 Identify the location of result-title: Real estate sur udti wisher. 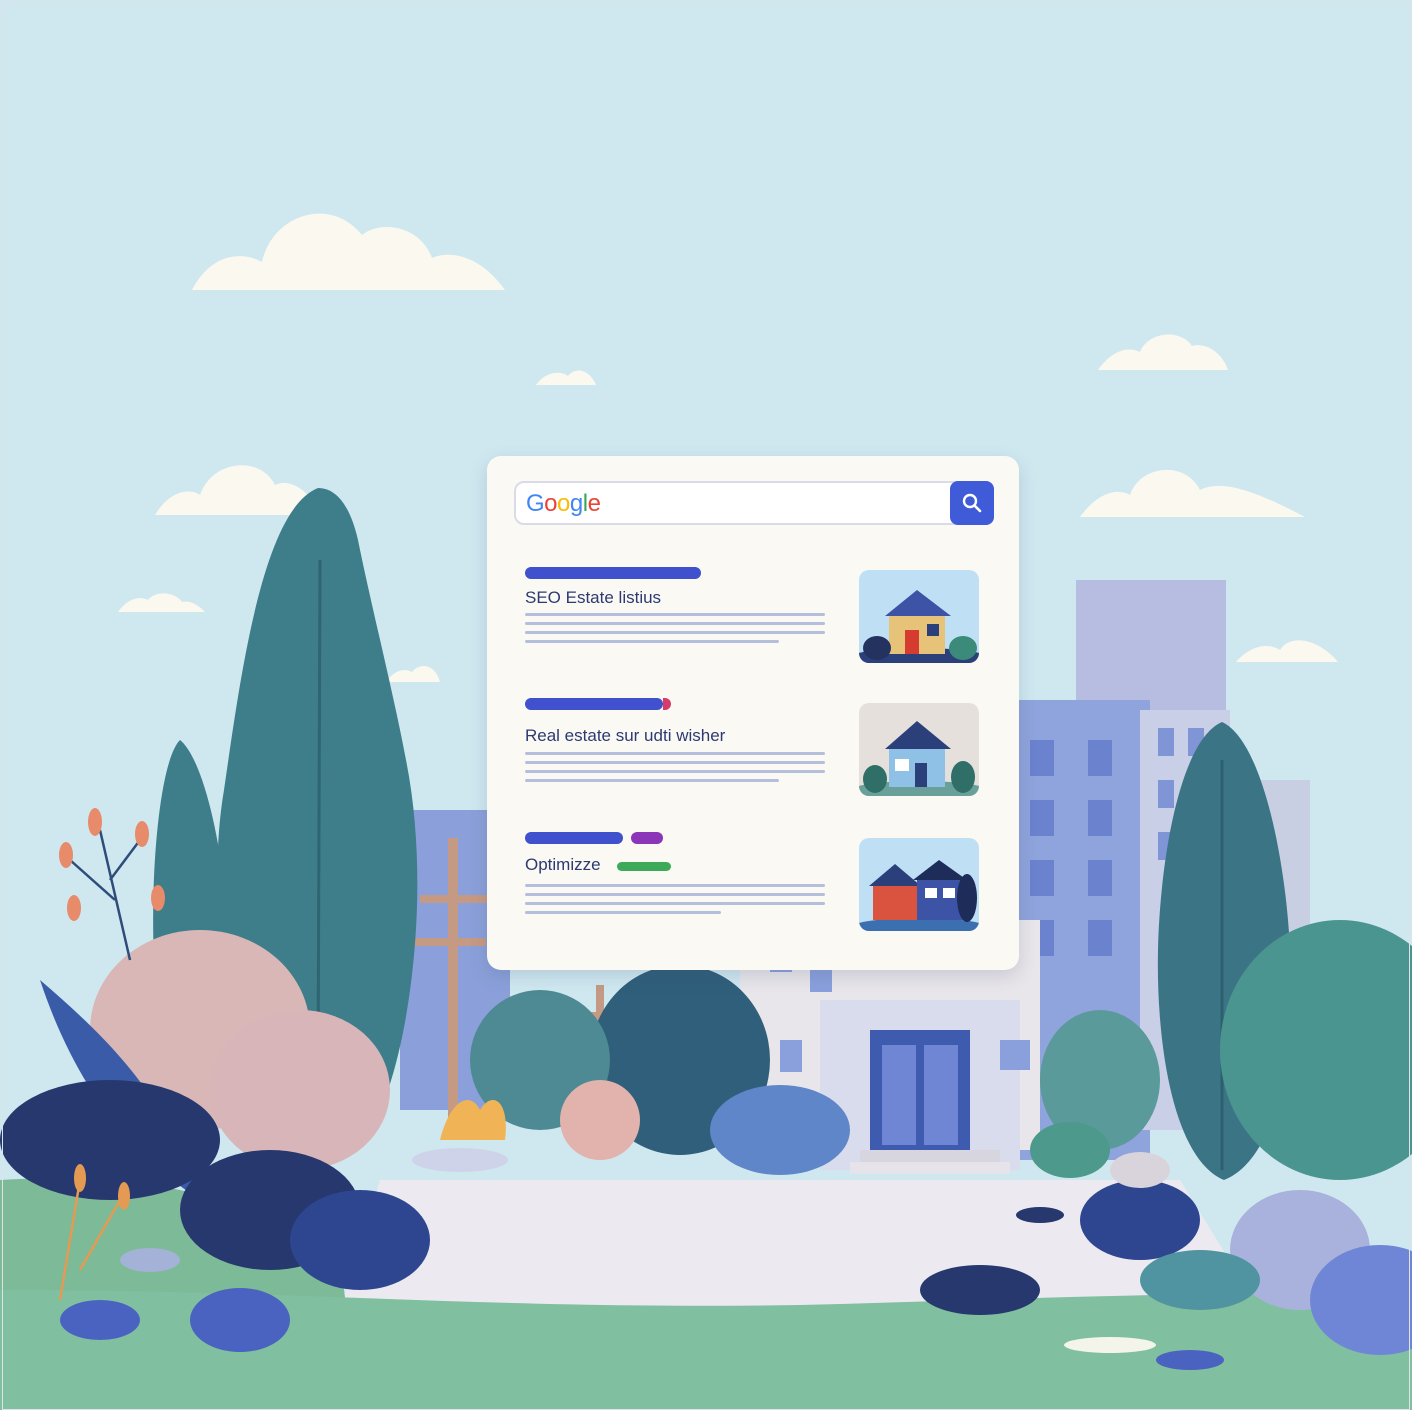
(625, 736).